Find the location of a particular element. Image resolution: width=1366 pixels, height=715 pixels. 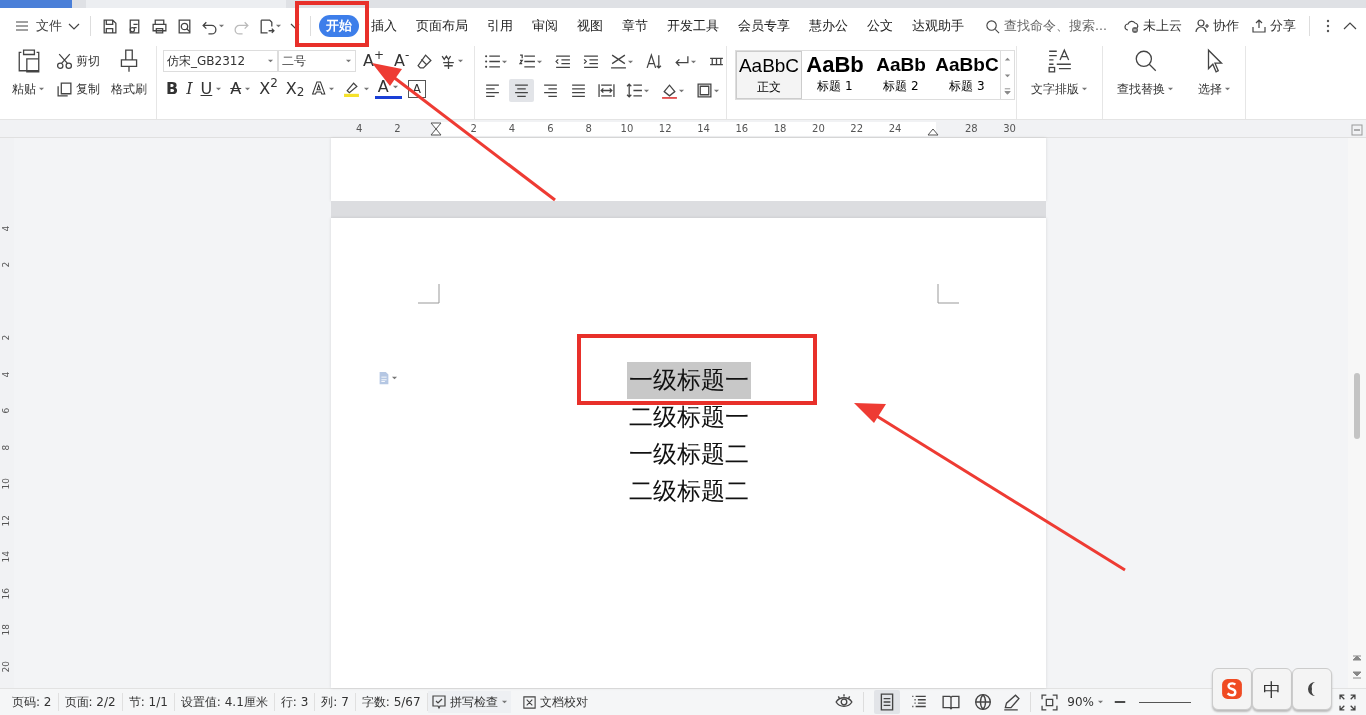

eraser-icon is located at coordinates (425, 61).